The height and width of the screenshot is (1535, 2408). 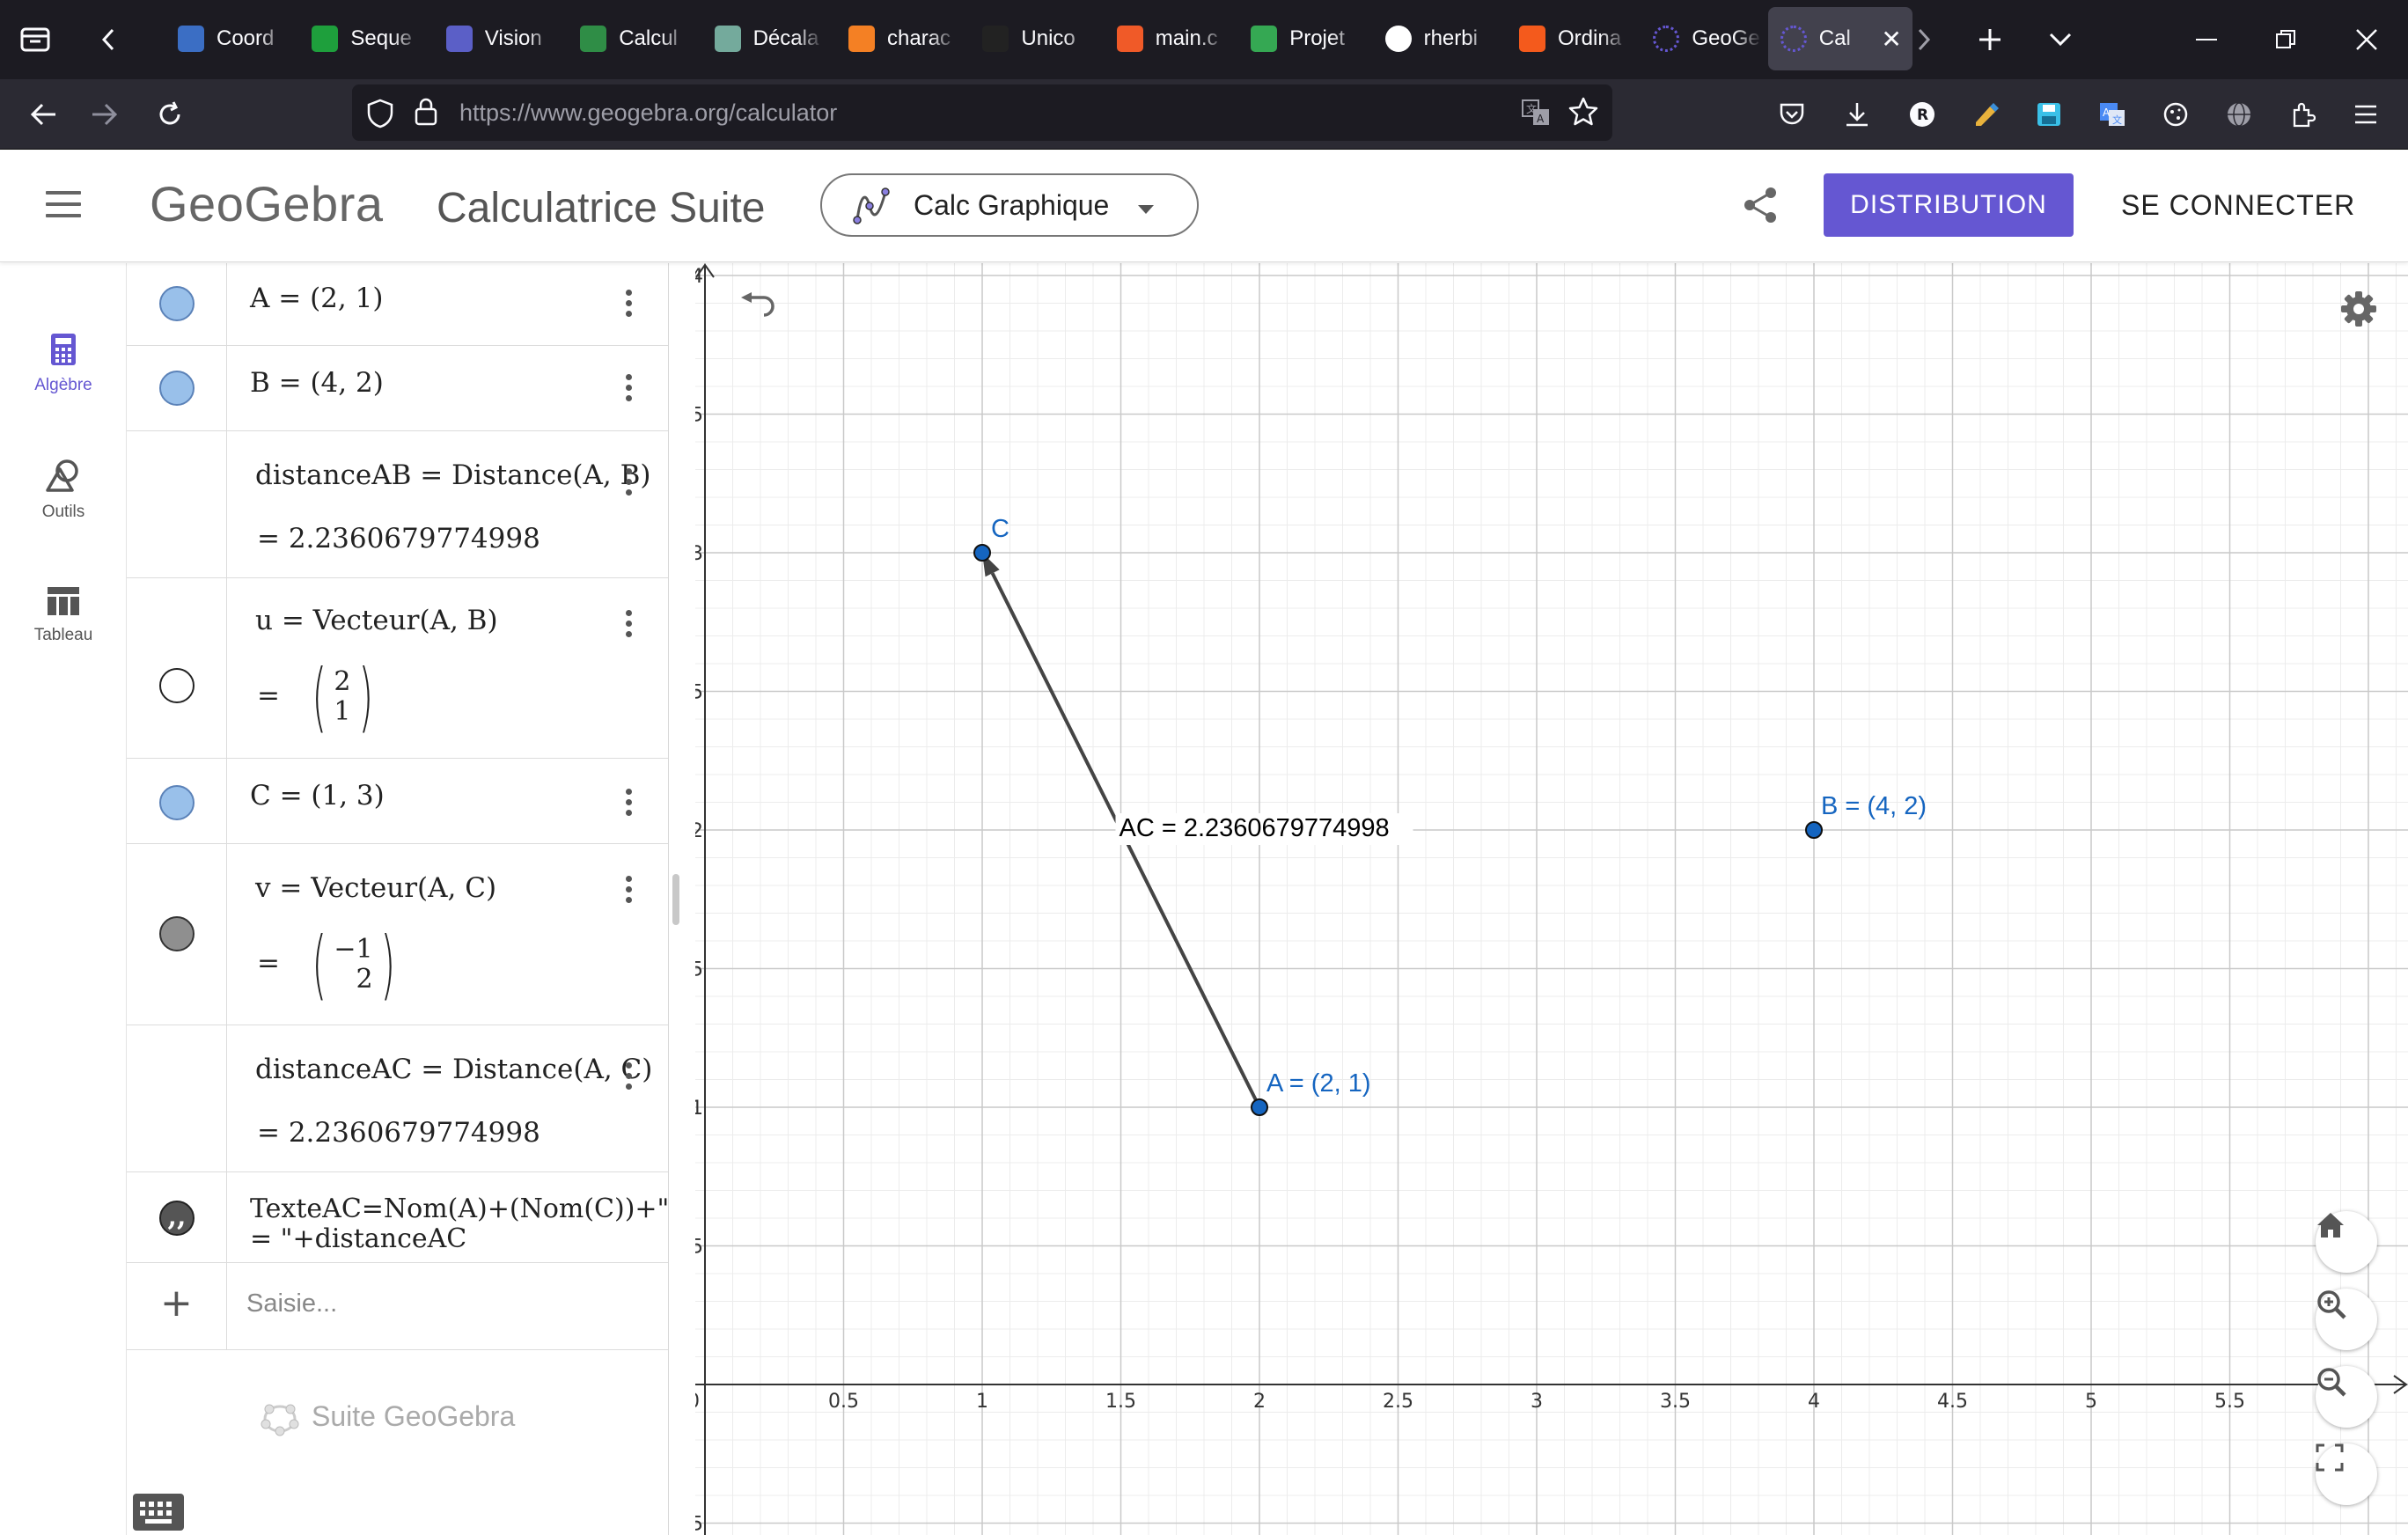 What do you see at coordinates (2346, 1474) in the screenshot?
I see `fullscreen-button` at bounding box center [2346, 1474].